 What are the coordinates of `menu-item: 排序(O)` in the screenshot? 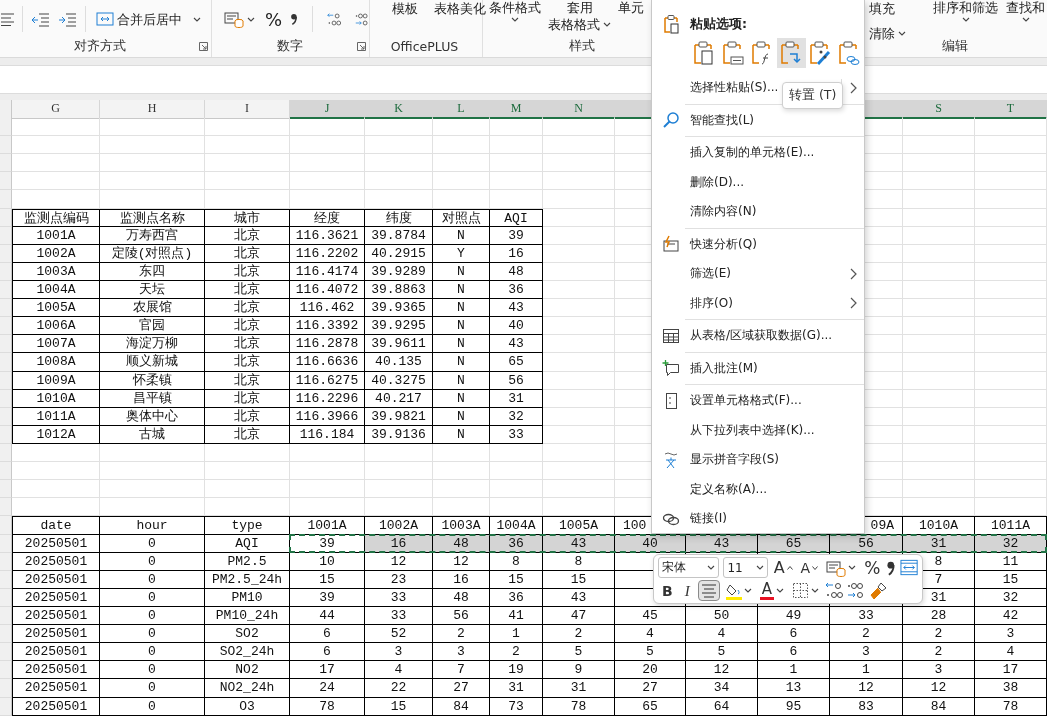 It's located at (766, 303).